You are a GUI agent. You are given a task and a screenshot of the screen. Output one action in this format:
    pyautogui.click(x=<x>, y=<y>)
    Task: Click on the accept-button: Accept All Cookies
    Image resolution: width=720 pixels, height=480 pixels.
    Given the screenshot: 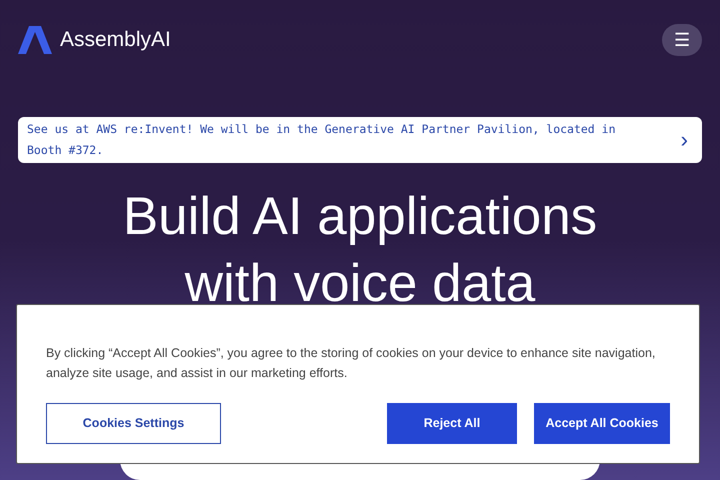 What is the action you would take?
    pyautogui.click(x=602, y=423)
    